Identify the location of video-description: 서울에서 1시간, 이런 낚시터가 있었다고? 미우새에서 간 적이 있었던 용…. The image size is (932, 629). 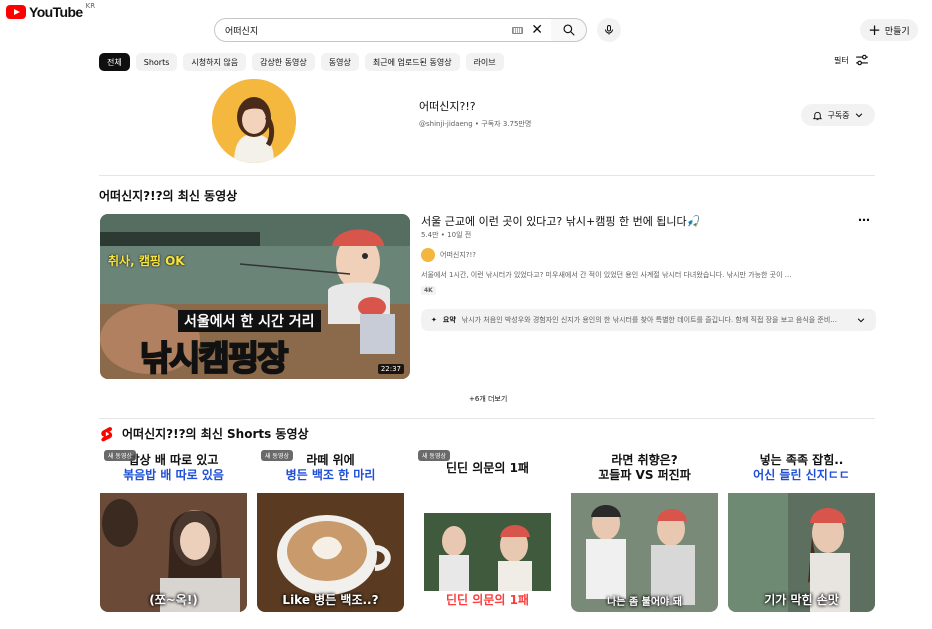
(606, 275).